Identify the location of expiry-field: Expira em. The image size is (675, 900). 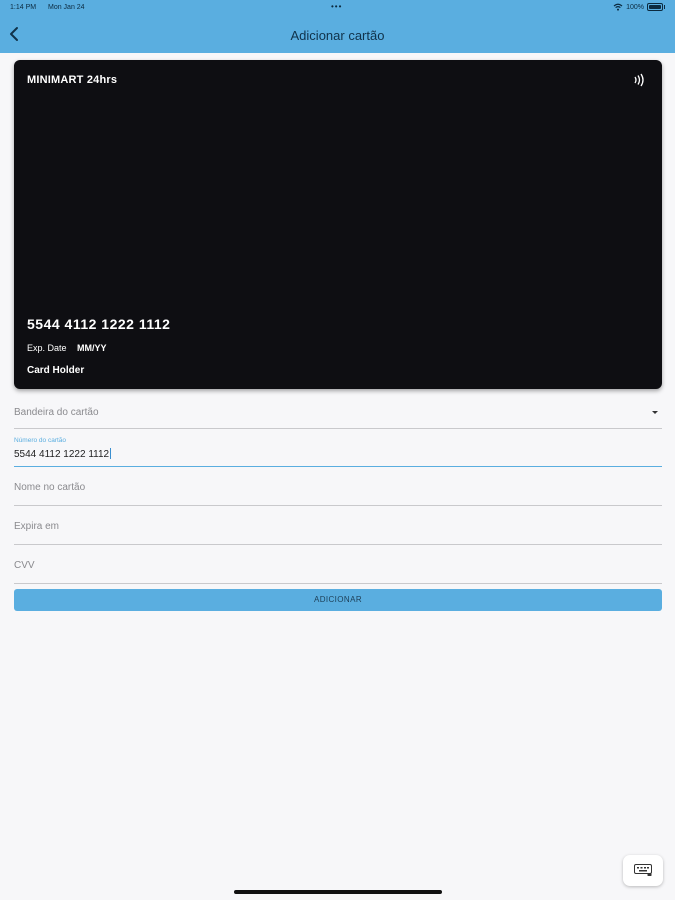
(338, 528).